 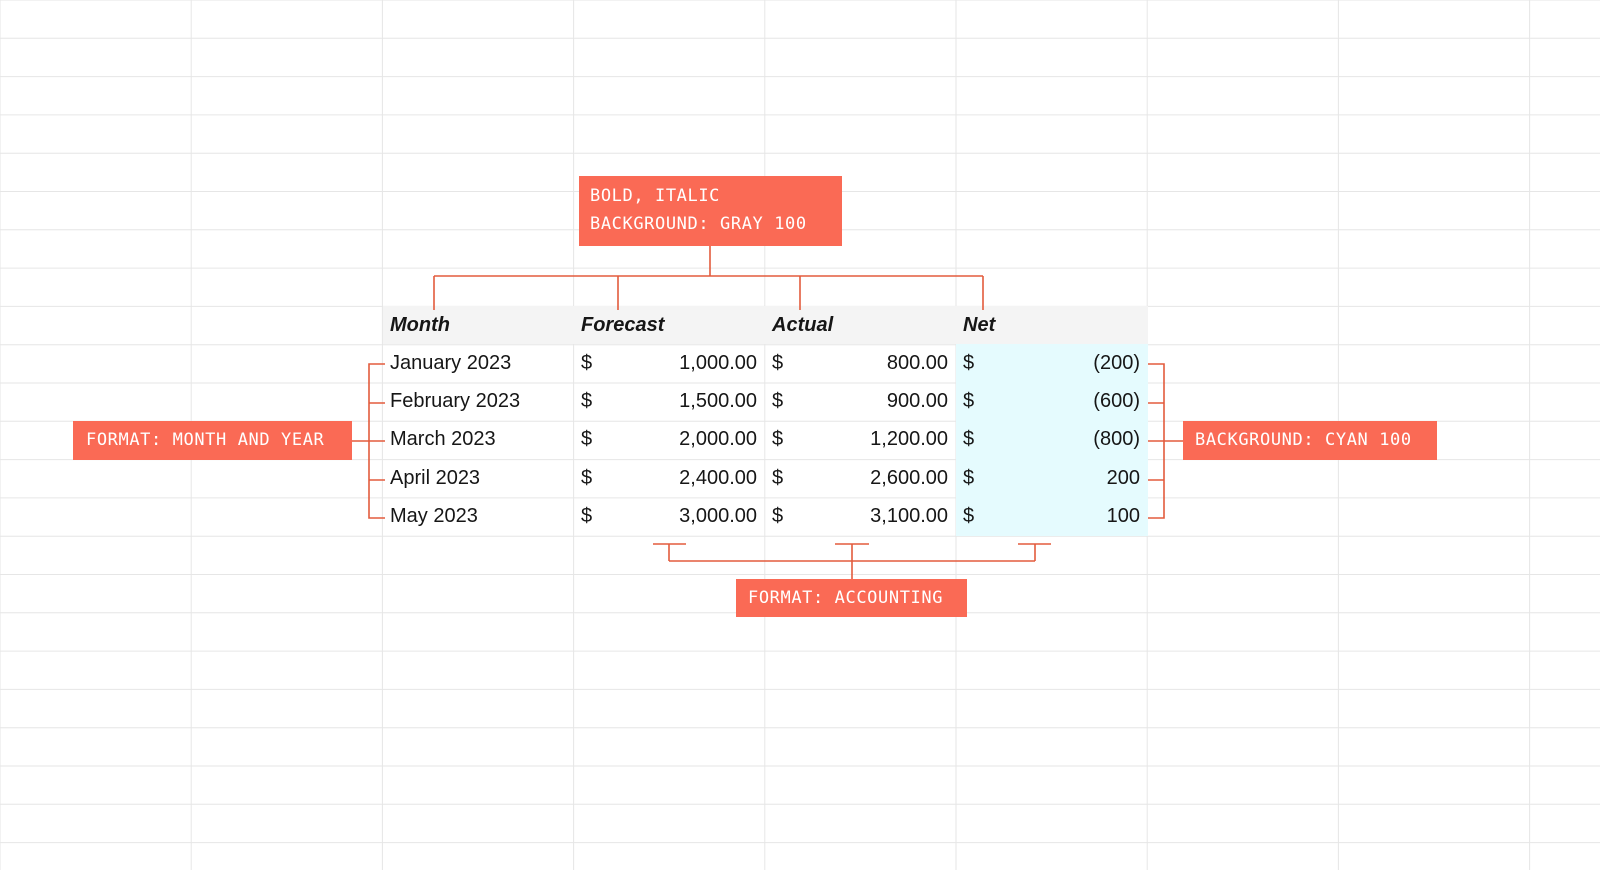 I want to click on header-actual: Actual, so click(x=860, y=325).